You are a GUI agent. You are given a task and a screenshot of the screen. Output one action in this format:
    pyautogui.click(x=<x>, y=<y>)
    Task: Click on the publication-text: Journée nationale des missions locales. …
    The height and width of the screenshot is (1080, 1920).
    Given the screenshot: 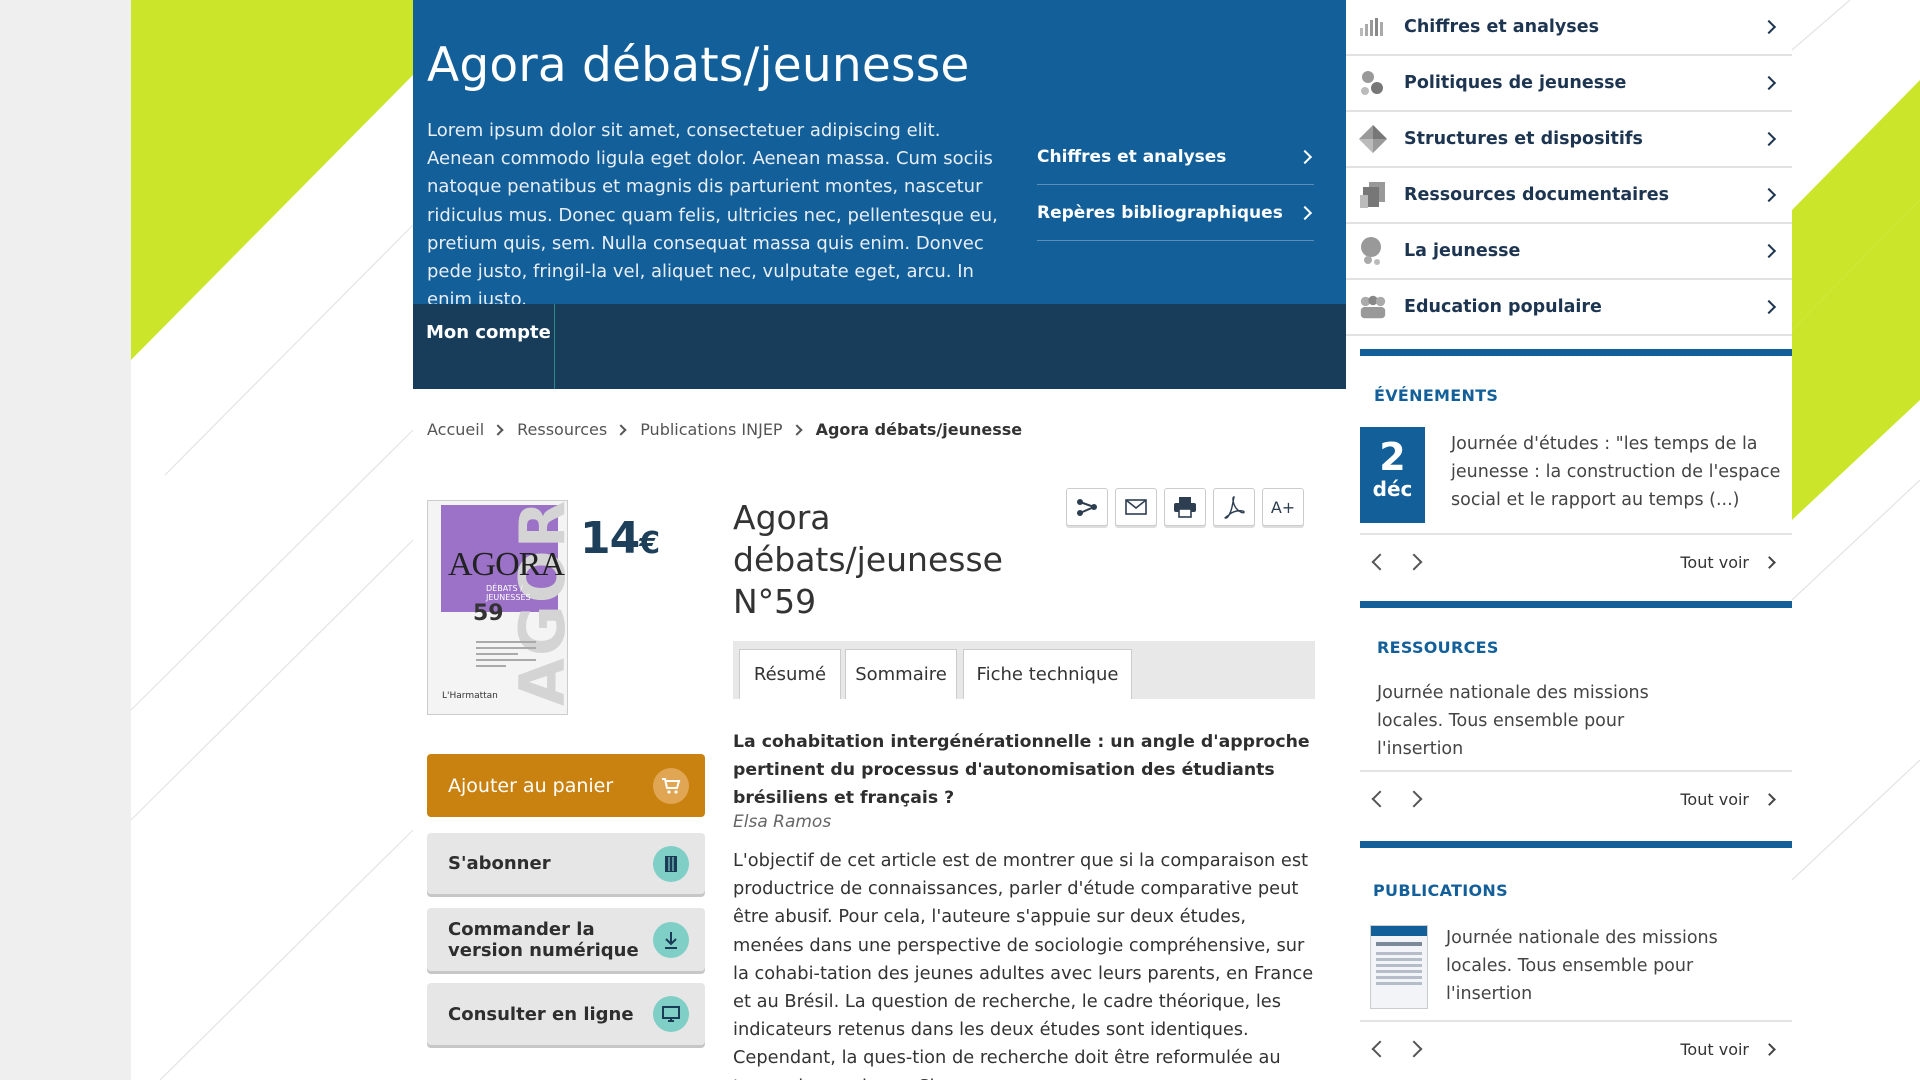 What is the action you would take?
    pyautogui.click(x=1591, y=966)
    